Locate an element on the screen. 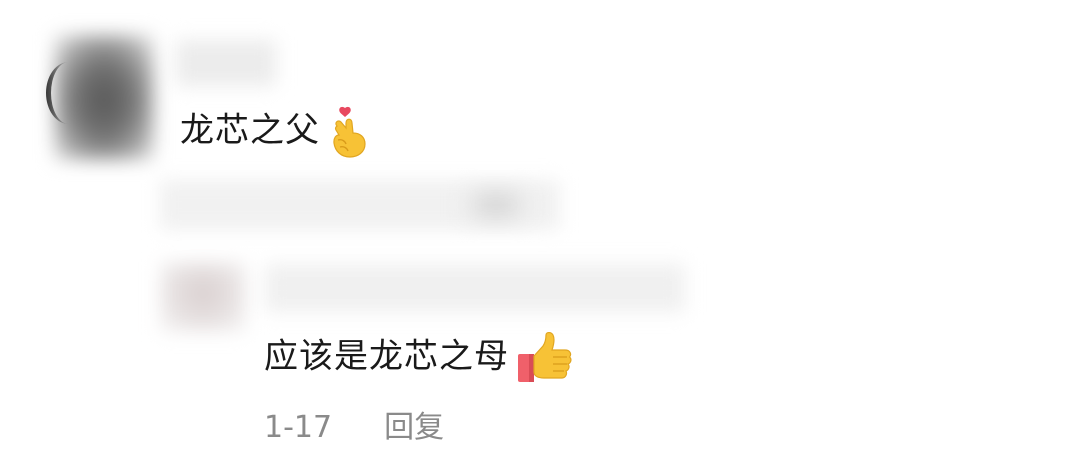 The height and width of the screenshot is (465, 1080). reply-body: 应该是龙芯之母 is located at coordinates (418, 358).